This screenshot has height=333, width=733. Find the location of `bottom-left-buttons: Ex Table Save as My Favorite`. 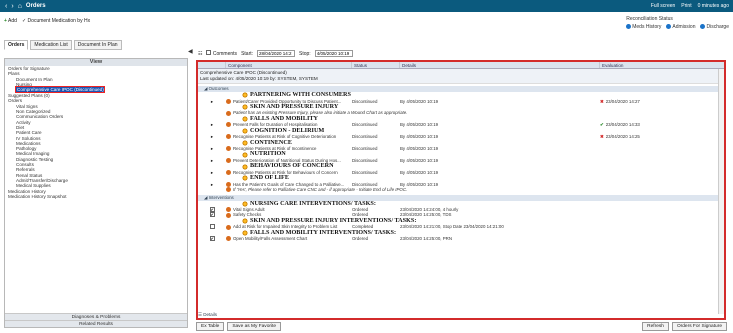

bottom-left-buttons: Ex Table Save as My Favorite is located at coordinates (239, 326).